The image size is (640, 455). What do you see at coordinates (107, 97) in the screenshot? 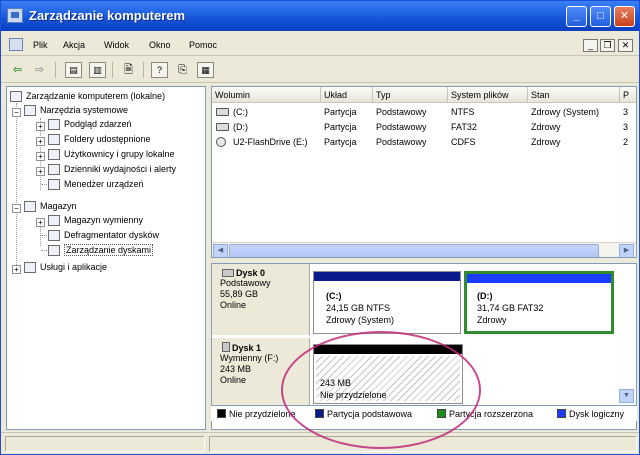
I see `tree-item-root: Zarządzanie komputerem (lokalne)` at bounding box center [107, 97].